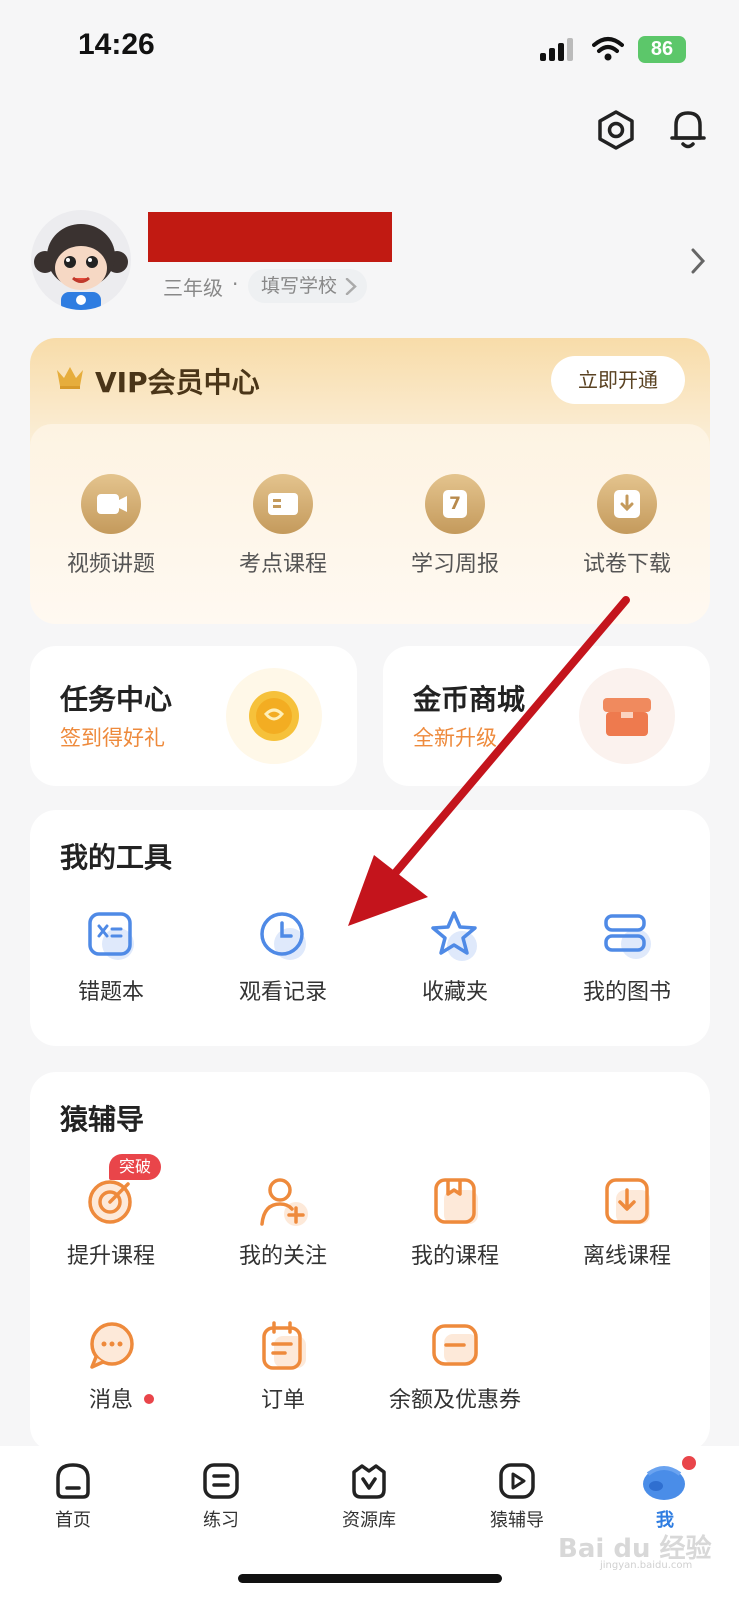  Describe the element at coordinates (135, 1167) in the screenshot. I see `breakthrough-badge: 突破` at that location.